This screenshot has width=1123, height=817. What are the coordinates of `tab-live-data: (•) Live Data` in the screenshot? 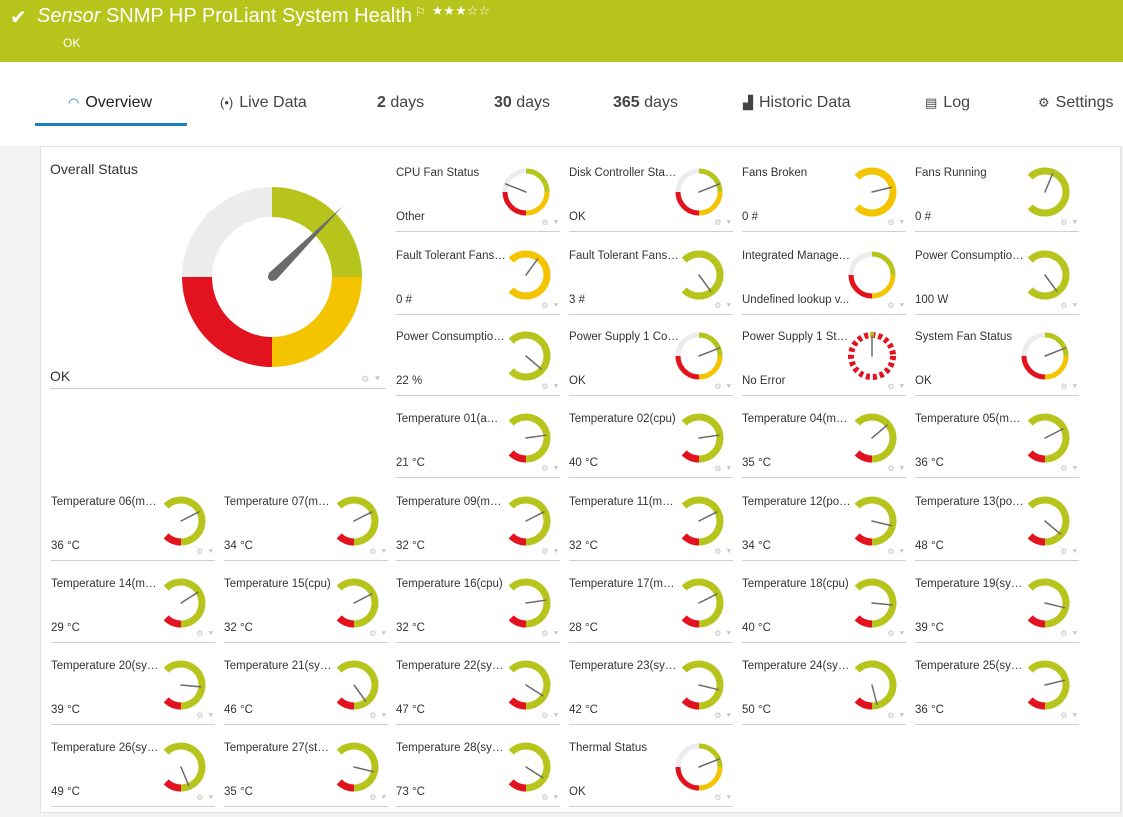 It's located at (263, 103).